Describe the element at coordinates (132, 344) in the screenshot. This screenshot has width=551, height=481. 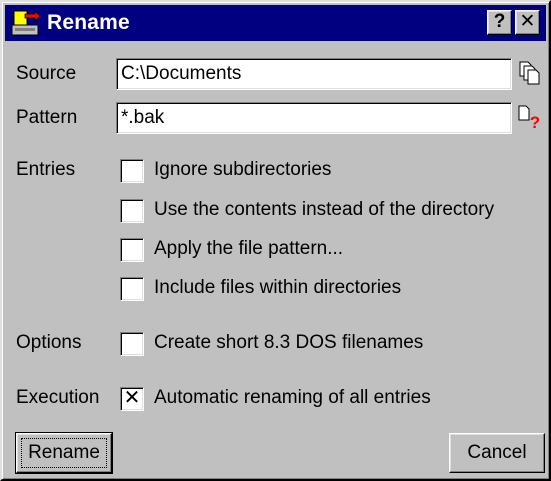
I see `short-filenames-checkbox` at that location.